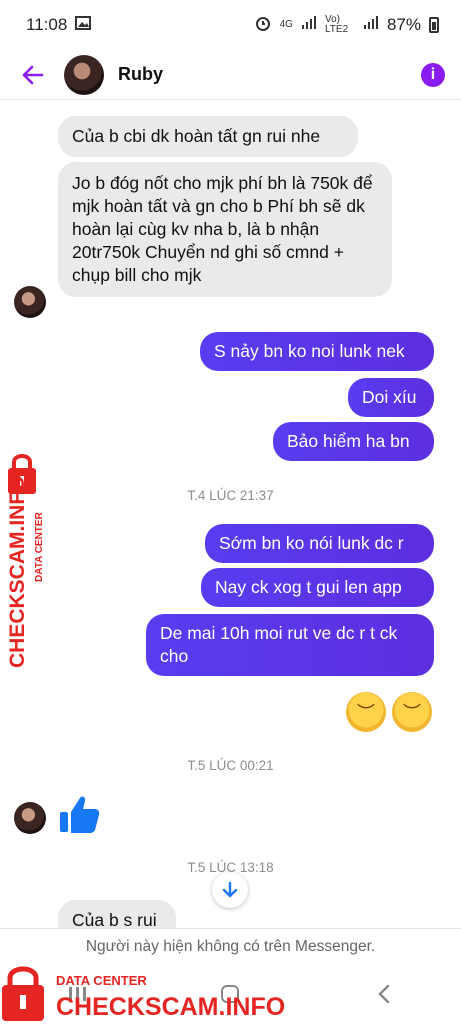 This screenshot has width=461, height=1024. I want to click on timestamp: T.4 LÚC 21:37, so click(230, 495).